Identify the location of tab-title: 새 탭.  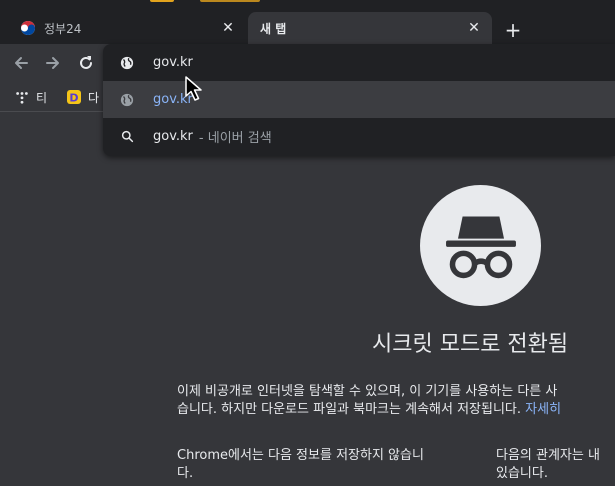
(273, 28).